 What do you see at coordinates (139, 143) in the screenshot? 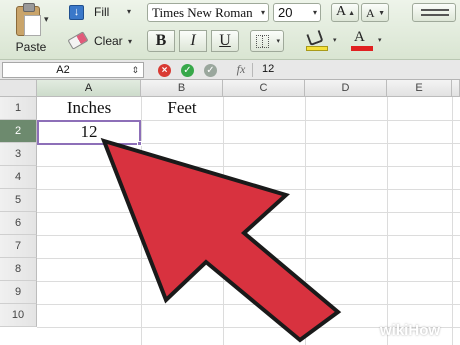
I see `fill-handle` at bounding box center [139, 143].